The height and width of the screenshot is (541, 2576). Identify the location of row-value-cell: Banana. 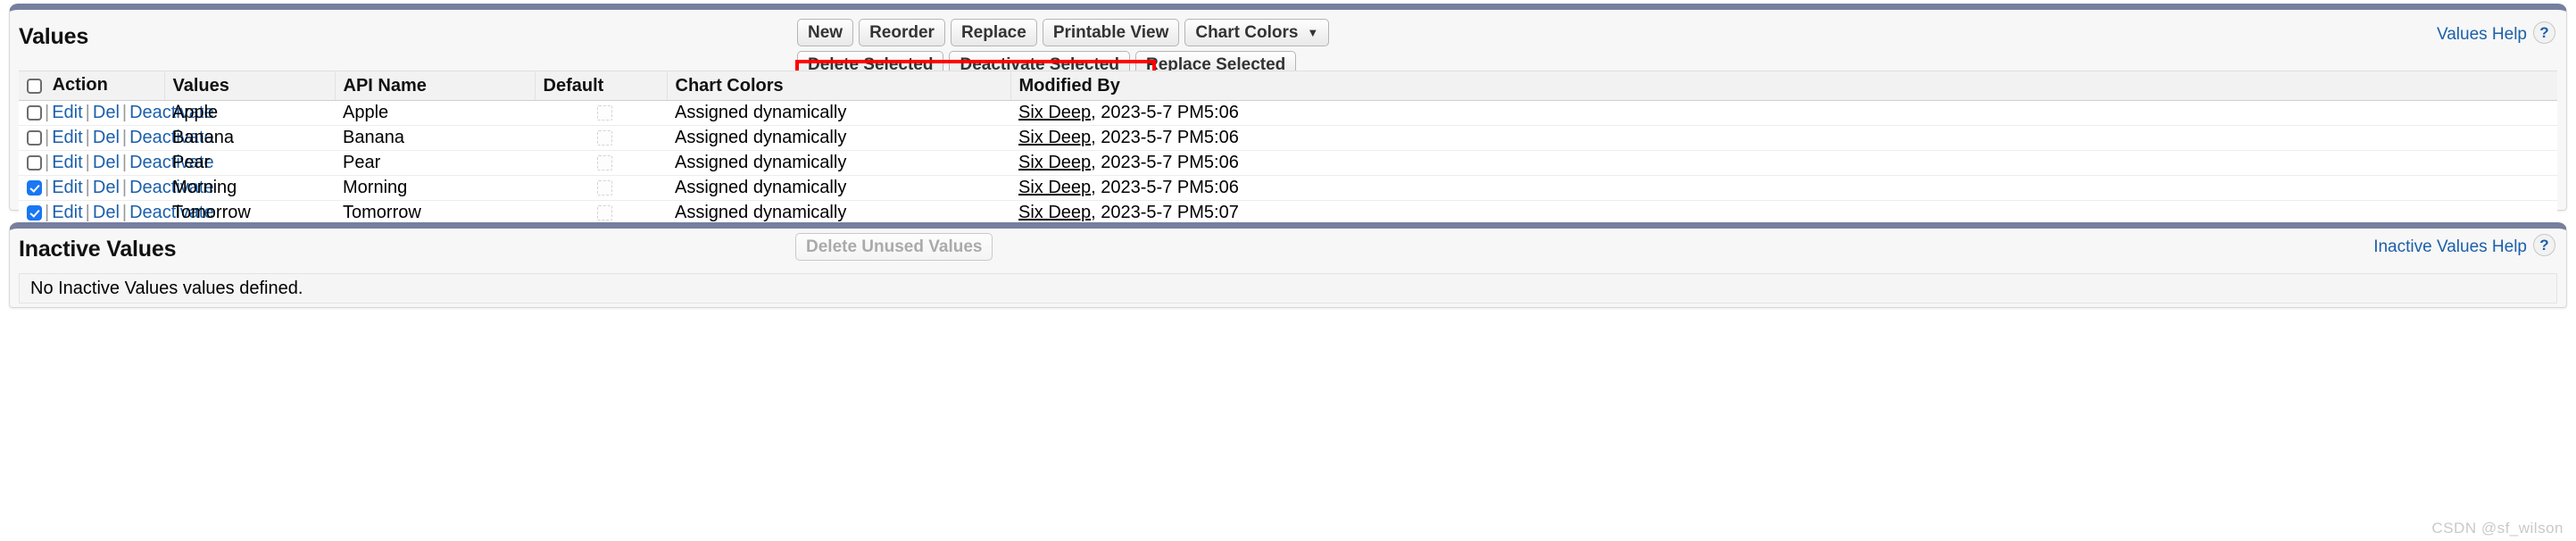
(250, 138).